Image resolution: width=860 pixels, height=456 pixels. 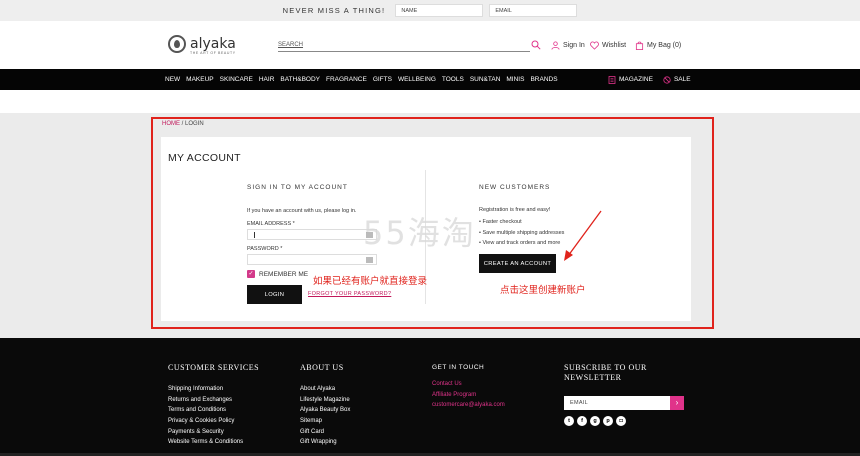 I want to click on newsletter-submit-button: ›, so click(x=677, y=403).